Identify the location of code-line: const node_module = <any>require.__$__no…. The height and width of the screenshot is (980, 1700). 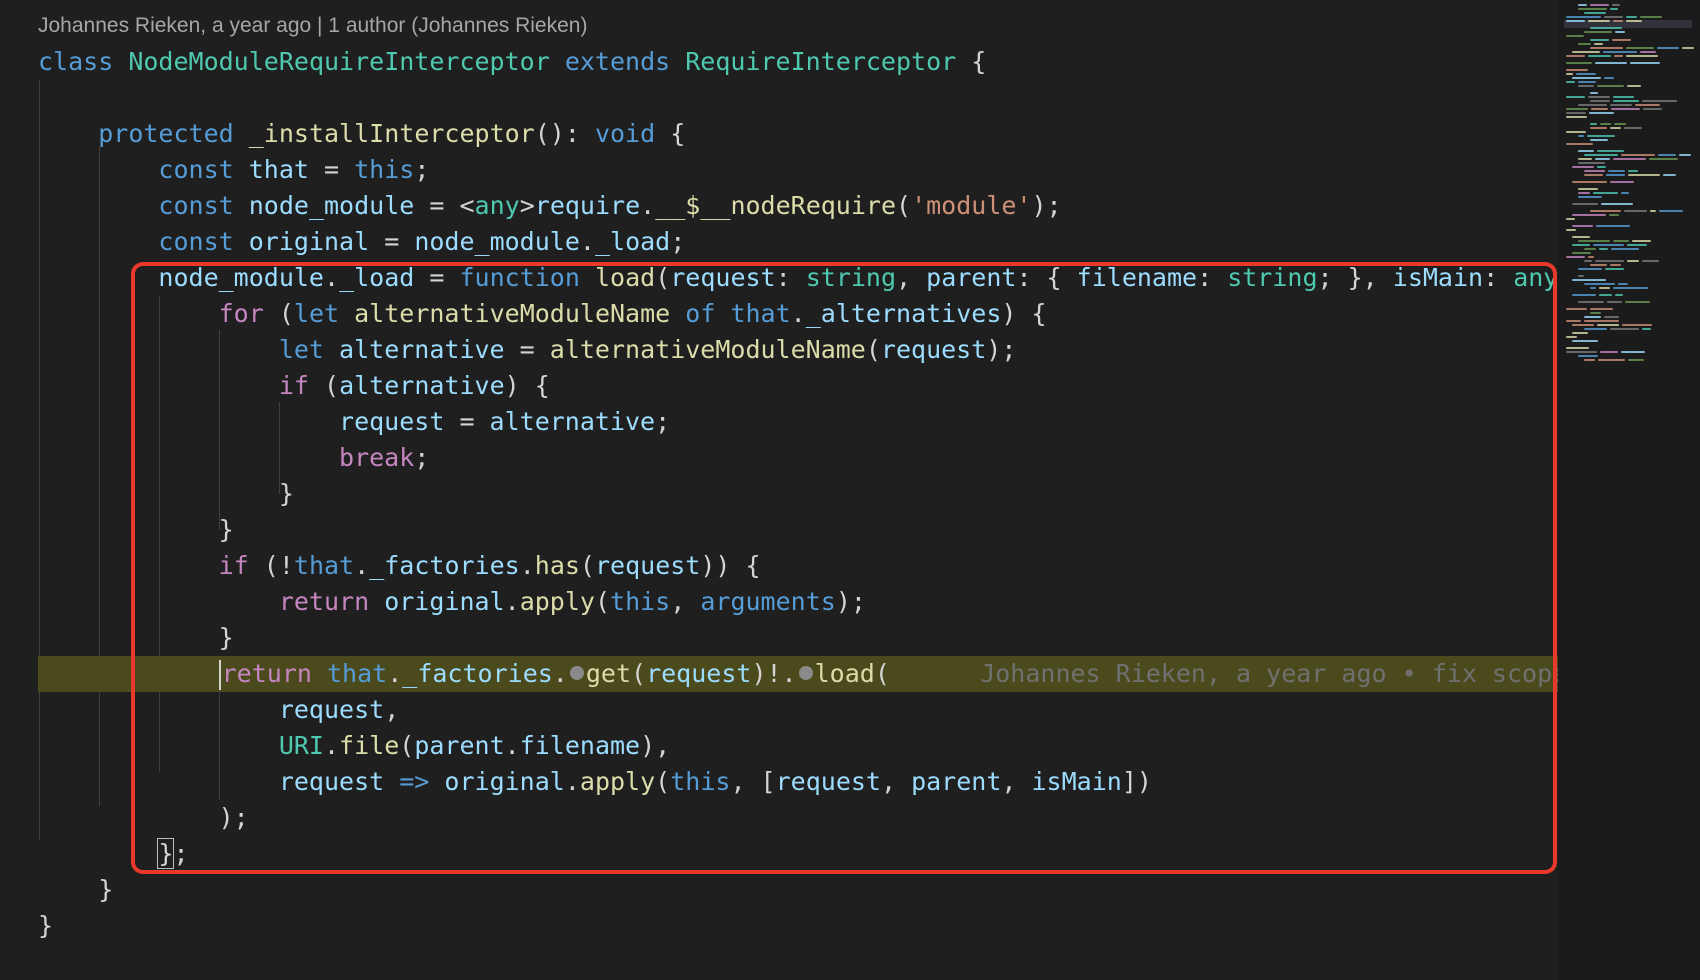
(798, 206).